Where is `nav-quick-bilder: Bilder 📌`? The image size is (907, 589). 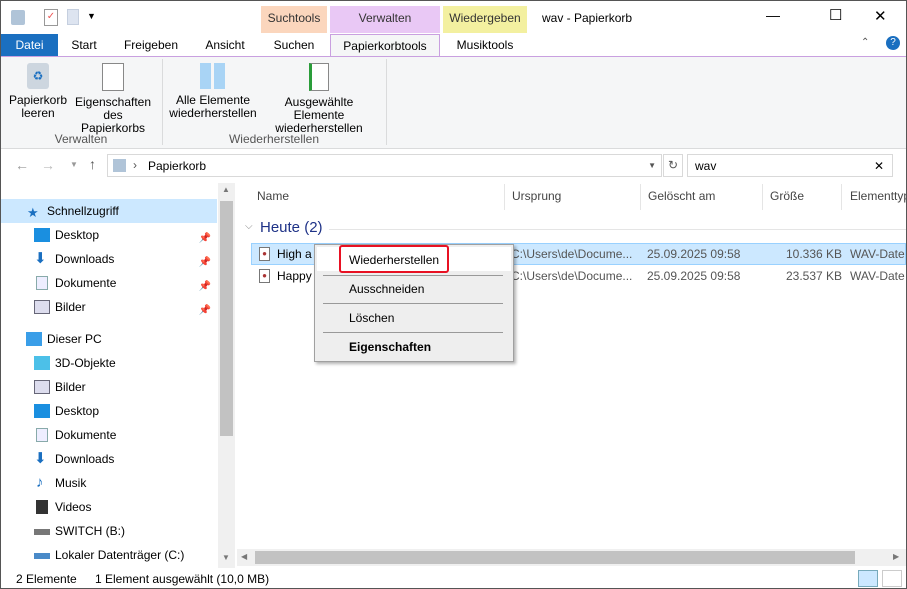 nav-quick-bilder: Bilder 📌 is located at coordinates (109, 307).